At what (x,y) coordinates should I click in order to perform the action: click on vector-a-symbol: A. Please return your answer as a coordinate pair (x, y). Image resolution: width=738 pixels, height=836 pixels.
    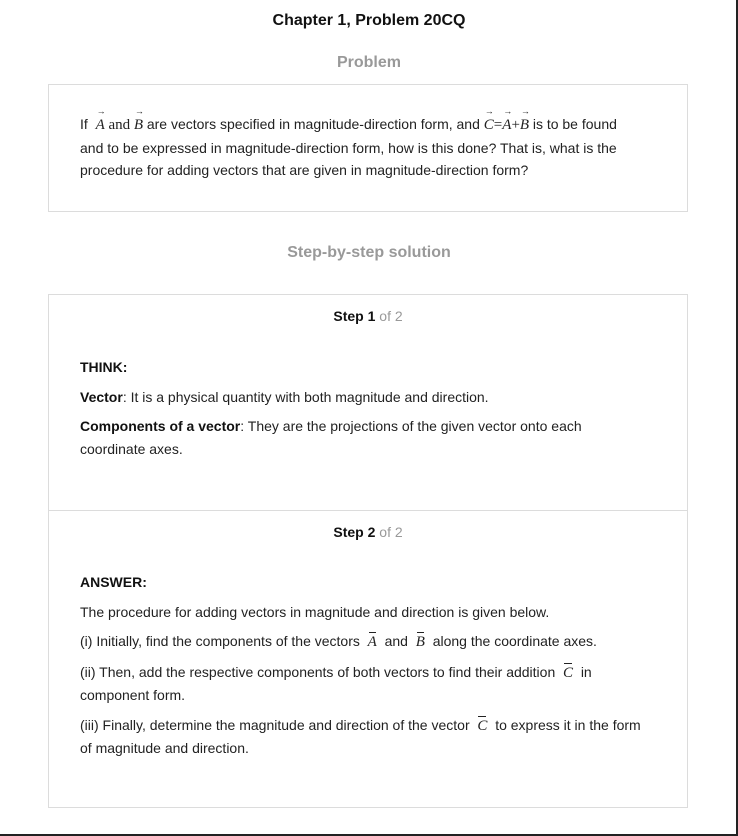
    Looking at the image, I should click on (372, 641).